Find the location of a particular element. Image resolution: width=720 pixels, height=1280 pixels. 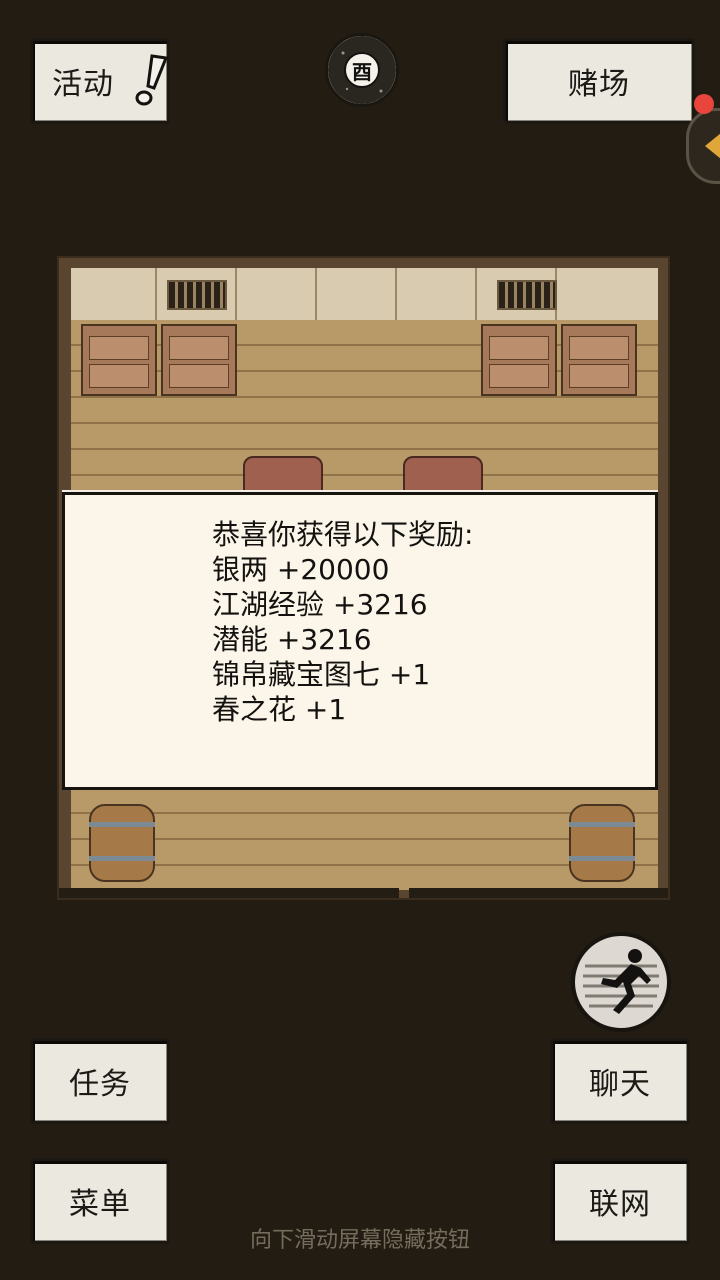

task-button: 任务 is located at coordinates (100, 1081).